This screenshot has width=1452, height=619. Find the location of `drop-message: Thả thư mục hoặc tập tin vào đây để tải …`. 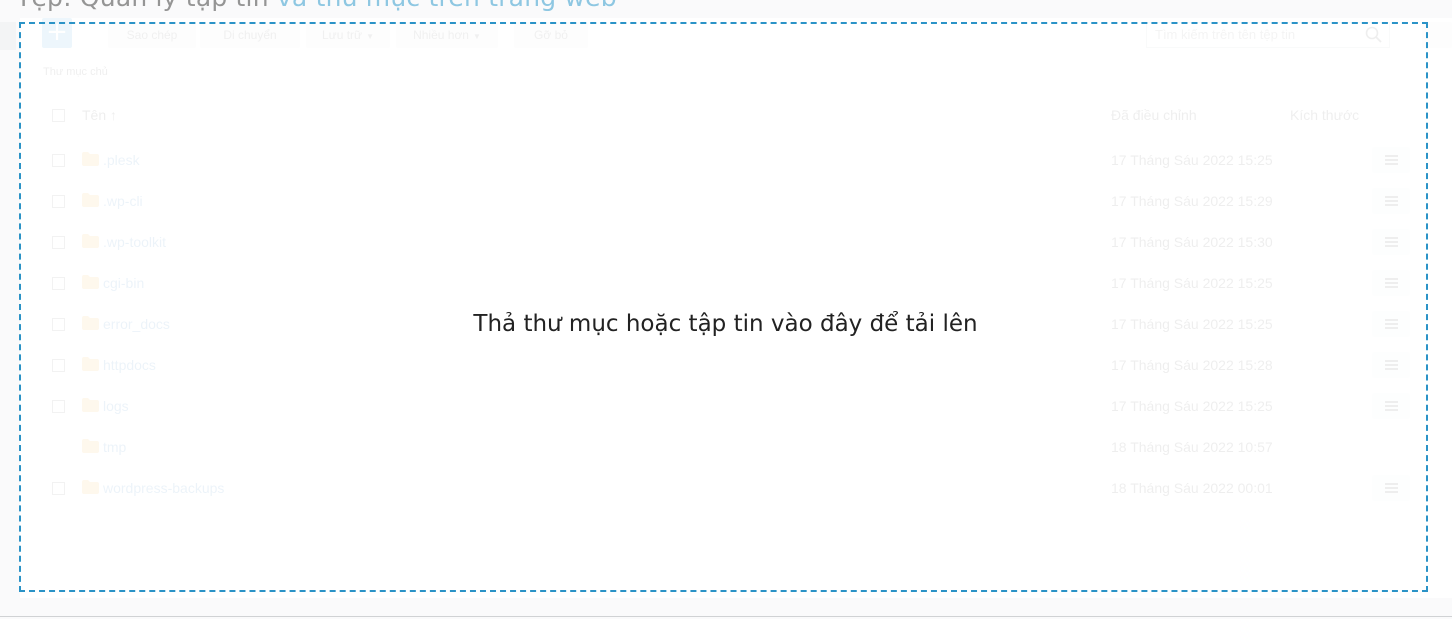

drop-message: Thả thư mục hoặc tập tin vào đây để tải … is located at coordinates (725, 324).